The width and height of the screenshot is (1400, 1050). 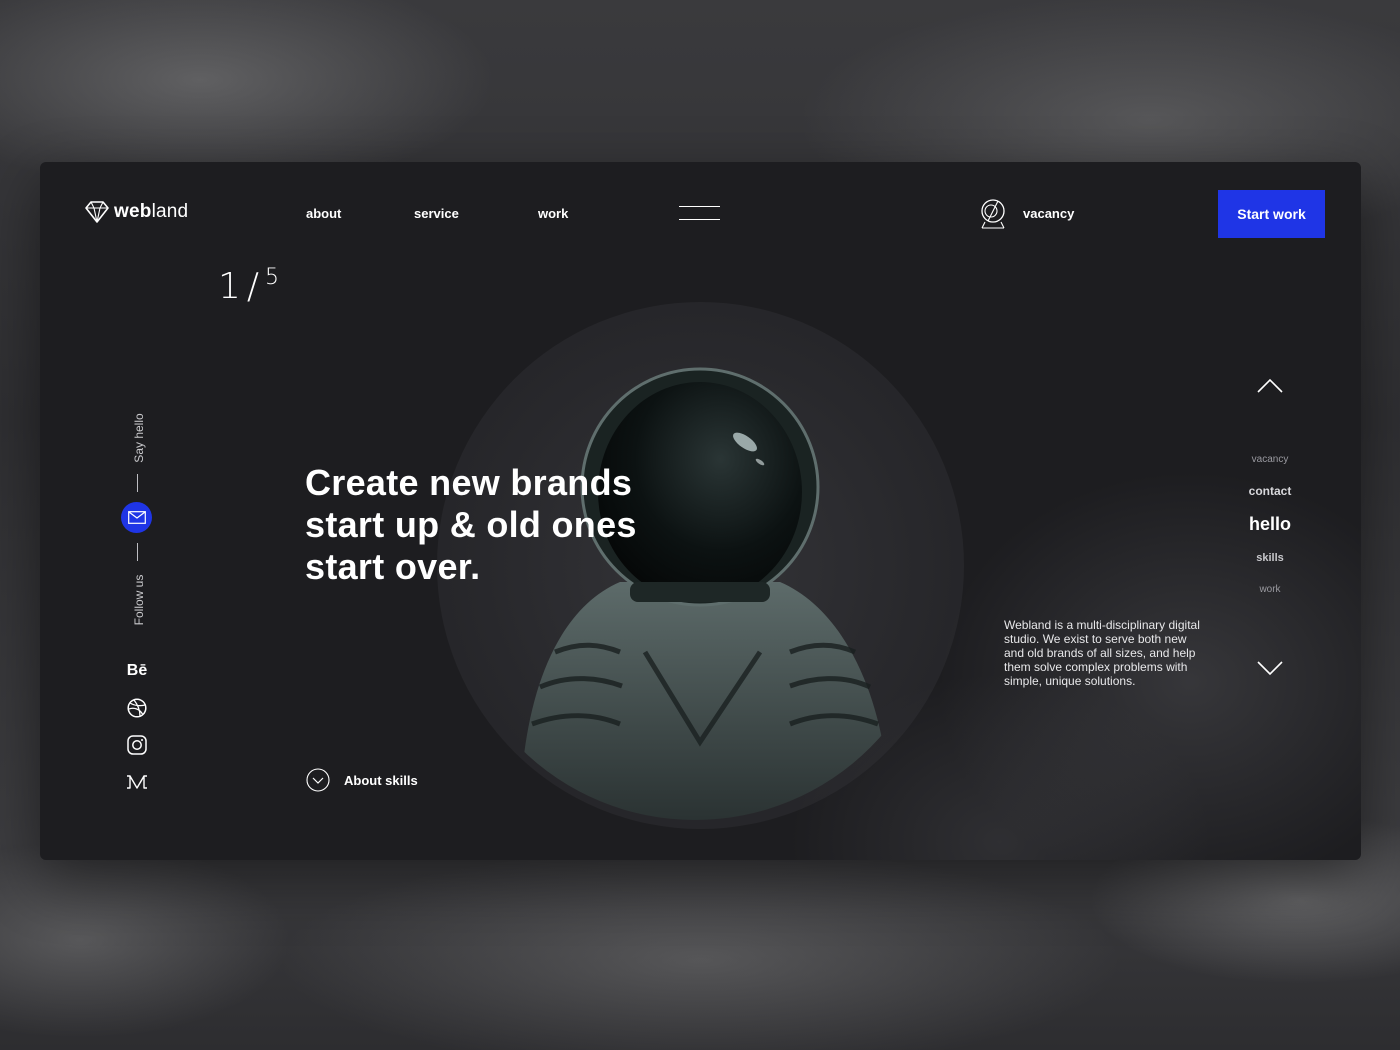 What do you see at coordinates (137, 671) in the screenshot?
I see `behance-icon: Bē` at bounding box center [137, 671].